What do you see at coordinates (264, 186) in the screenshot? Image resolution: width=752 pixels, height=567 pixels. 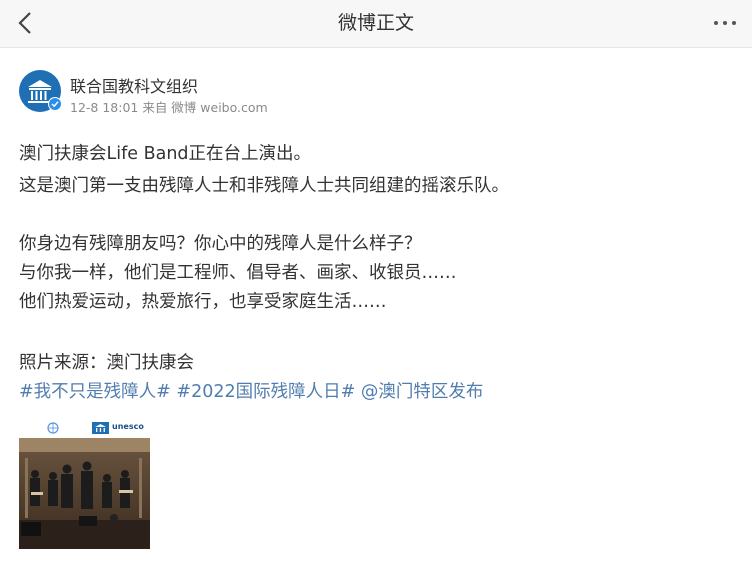 I see `post-text-line: 这是澳门第一支由残障人士和非残障人士共同组建的摇滚乐队。` at bounding box center [264, 186].